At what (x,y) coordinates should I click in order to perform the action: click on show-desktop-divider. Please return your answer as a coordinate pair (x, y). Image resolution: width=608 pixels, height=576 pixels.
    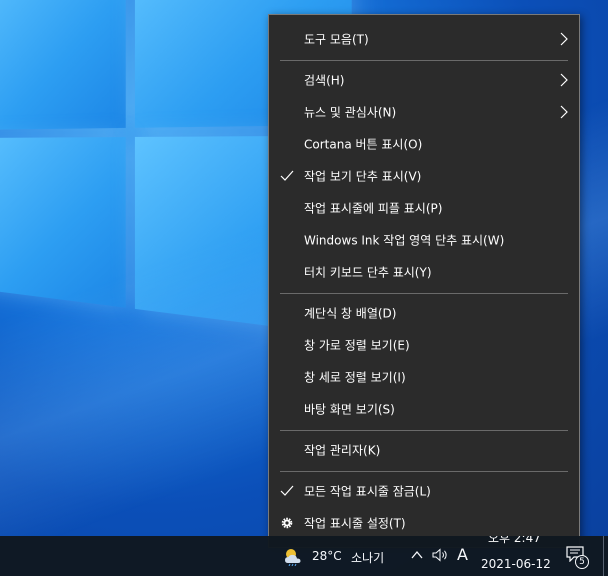
    Looking at the image, I should click on (603, 556).